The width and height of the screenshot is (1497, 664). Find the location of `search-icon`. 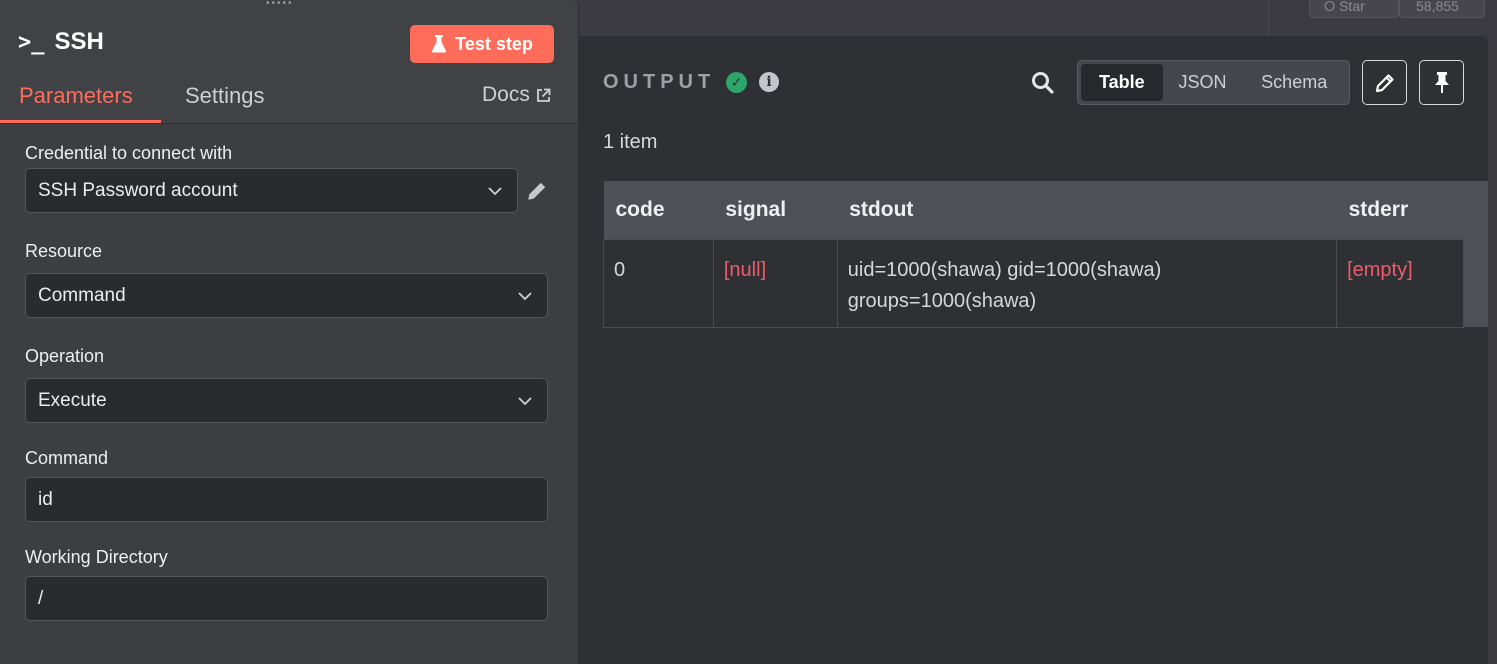

search-icon is located at coordinates (1043, 83).